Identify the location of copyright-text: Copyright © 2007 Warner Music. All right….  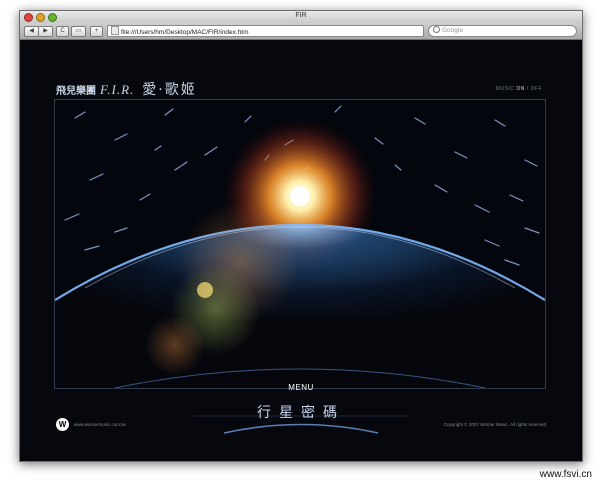
(494, 424).